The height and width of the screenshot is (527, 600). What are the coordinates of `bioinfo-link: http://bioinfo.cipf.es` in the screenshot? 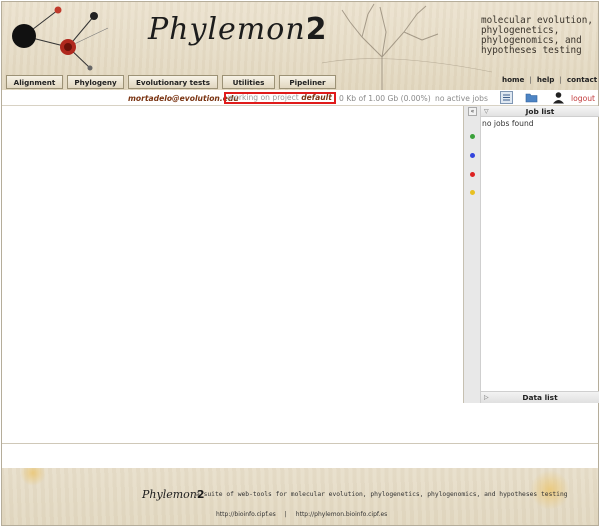 It's located at (246, 514).